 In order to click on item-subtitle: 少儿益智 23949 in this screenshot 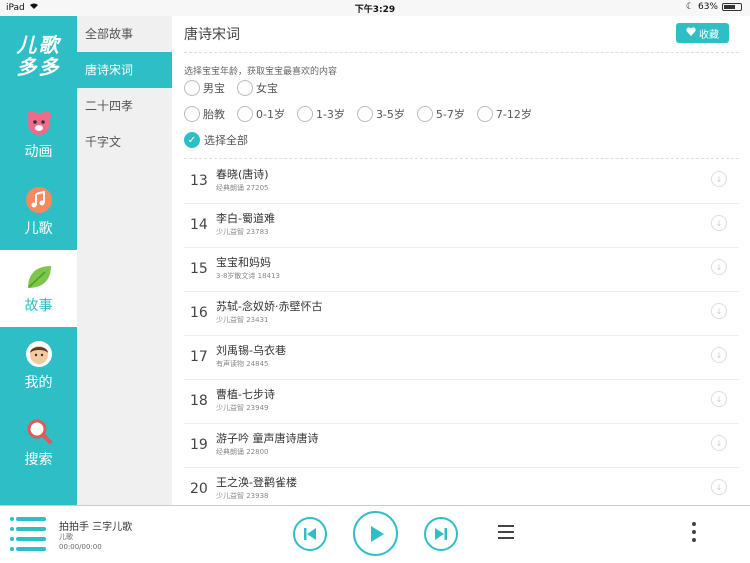, I will do `click(242, 408)`.